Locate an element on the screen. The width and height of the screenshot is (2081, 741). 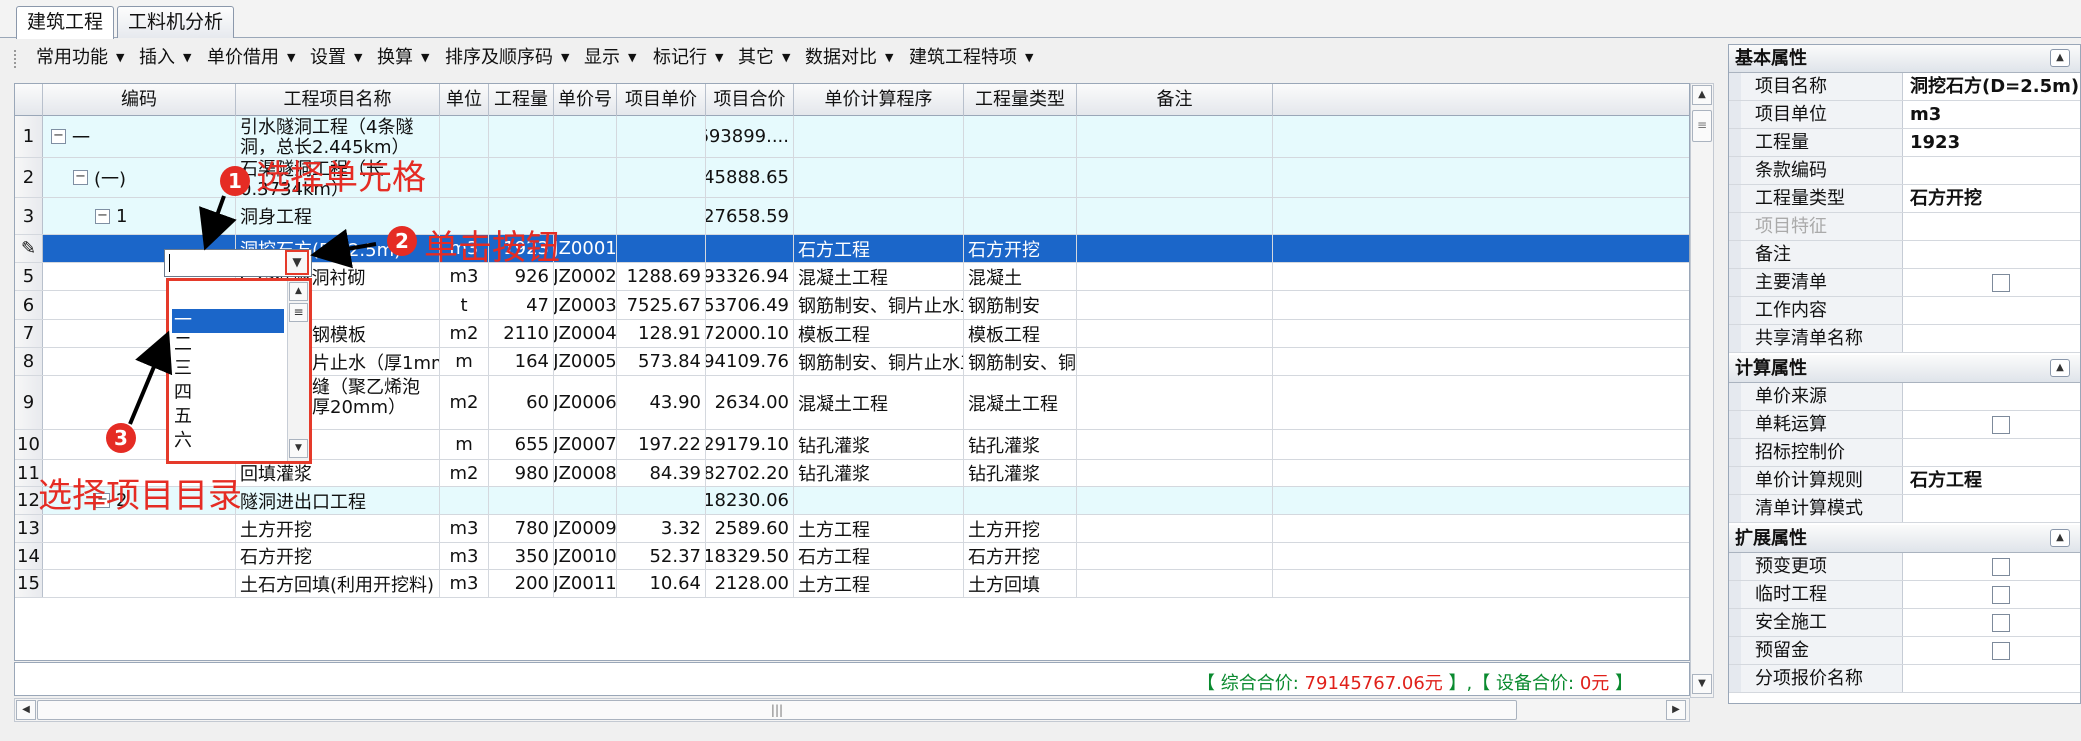
row-number: 15 is located at coordinates (29, 583).